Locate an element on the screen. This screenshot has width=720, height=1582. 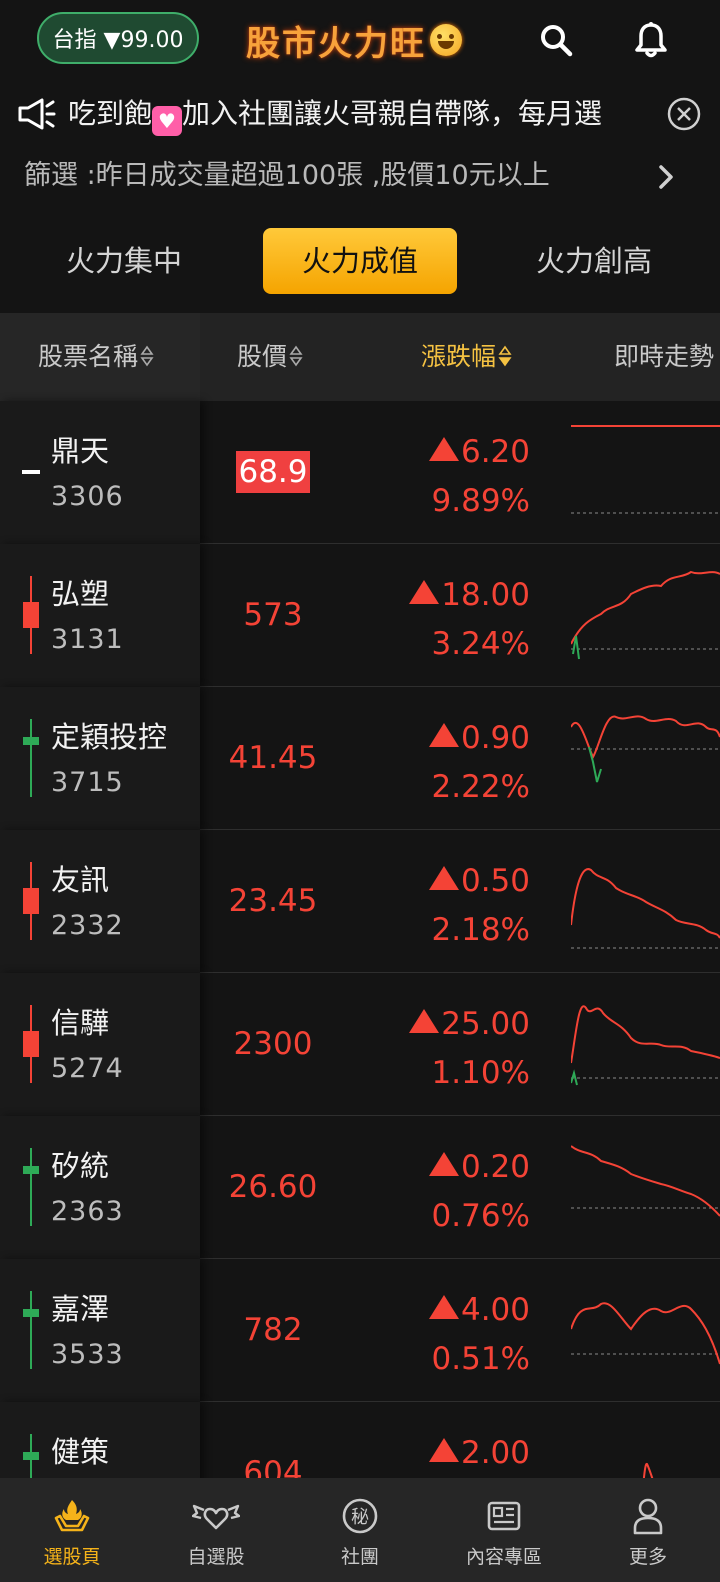
nav-watchlist: 自選股 is located at coordinates (216, 1530).